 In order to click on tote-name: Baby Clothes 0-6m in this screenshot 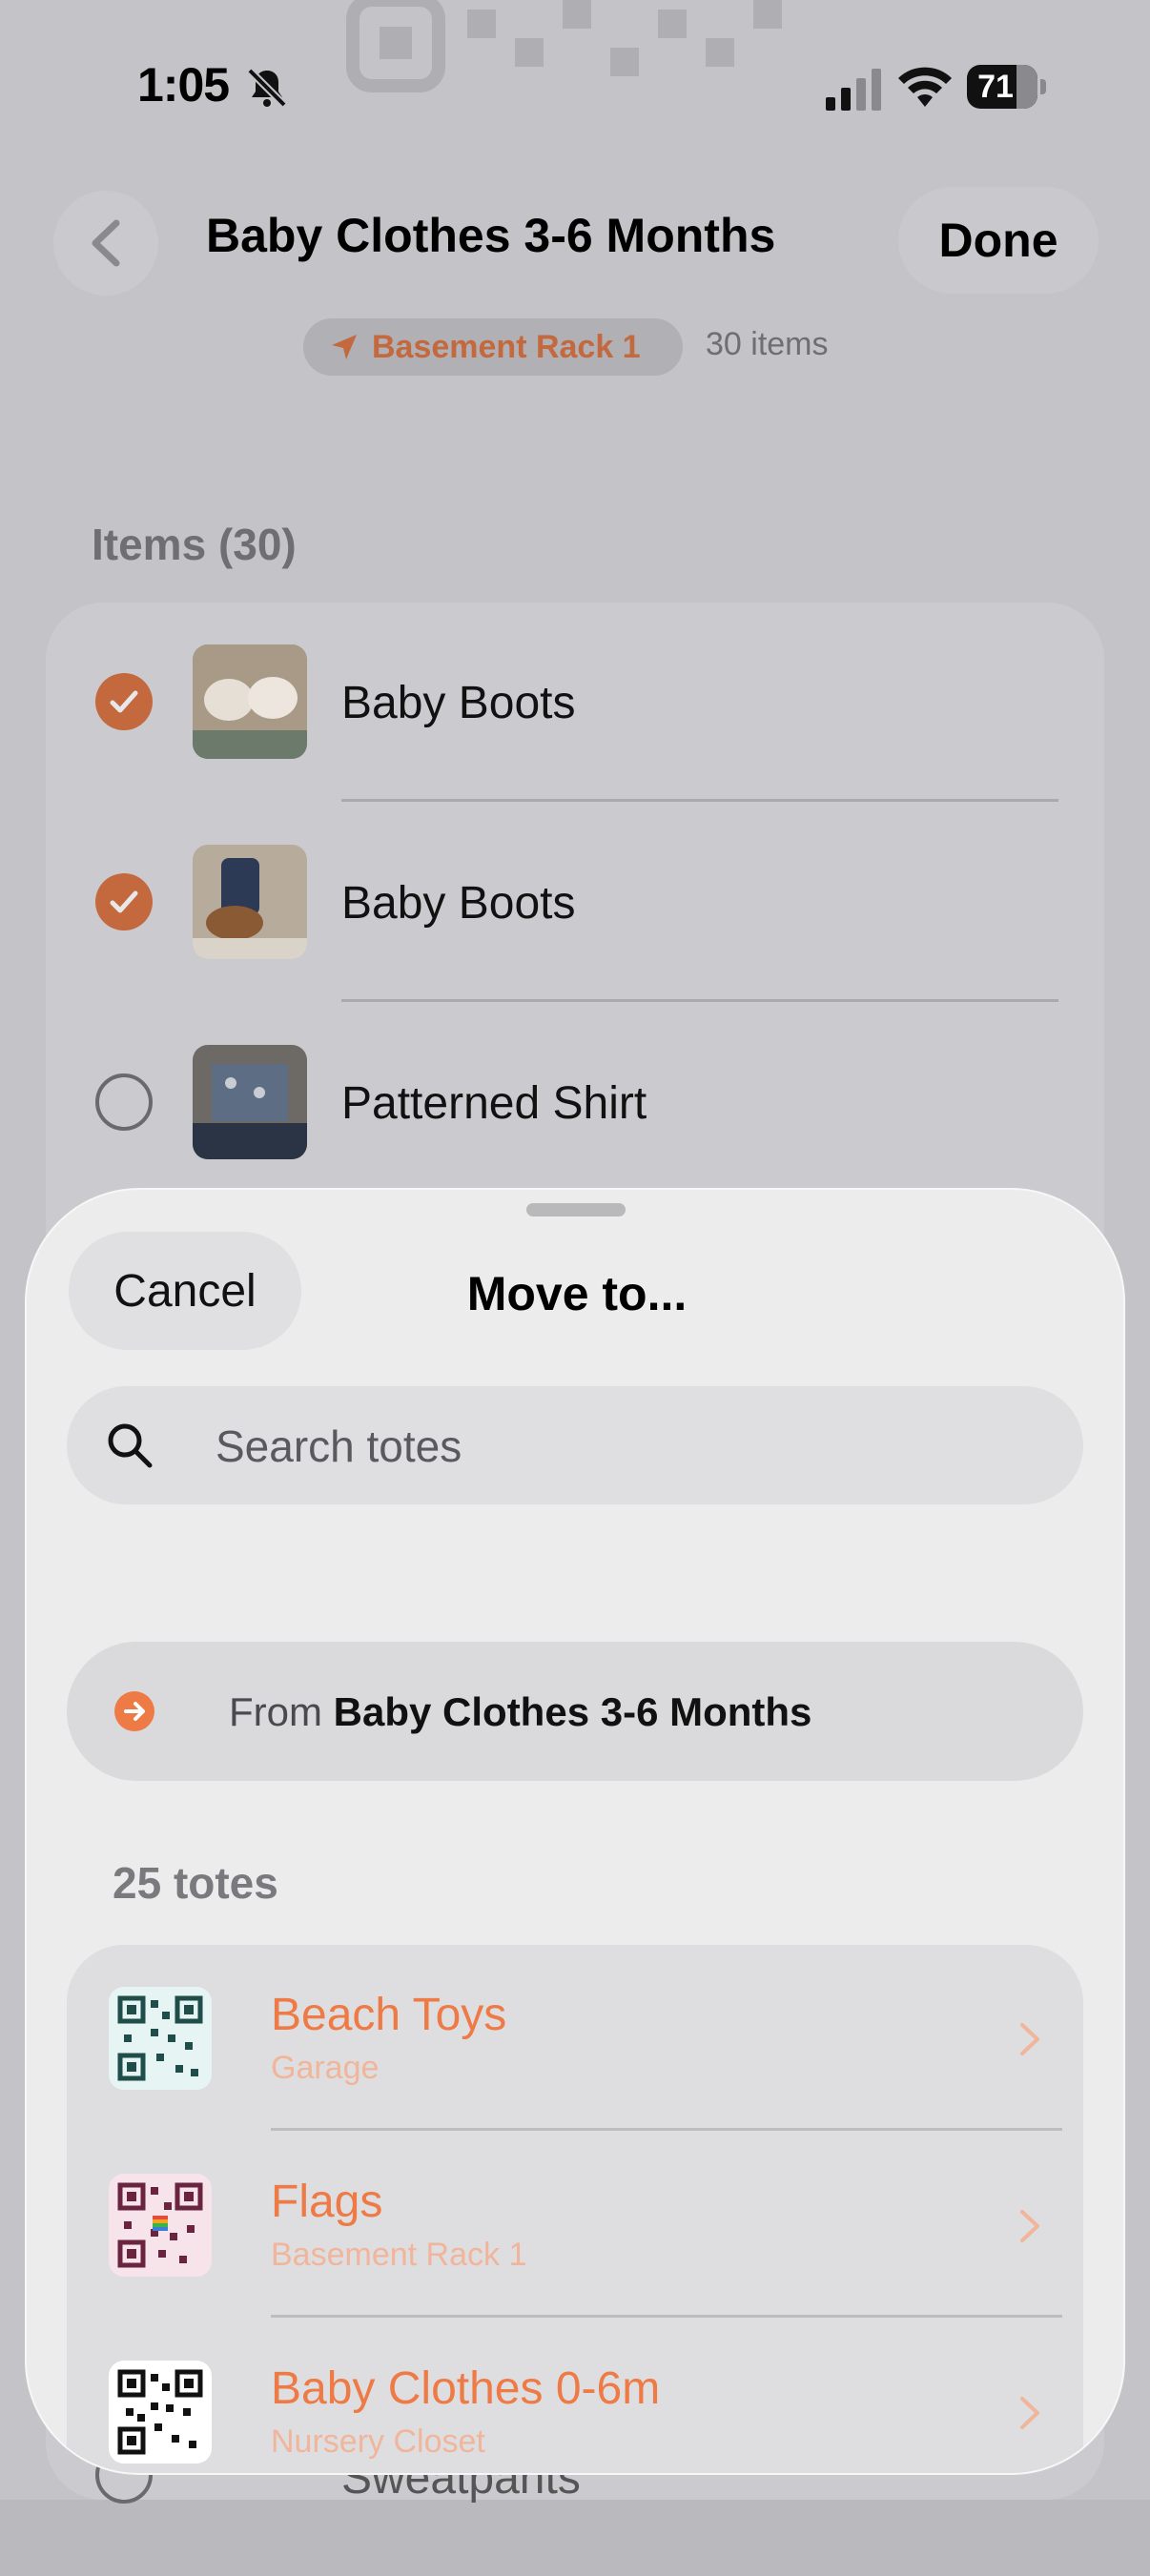, I will do `click(466, 2388)`.